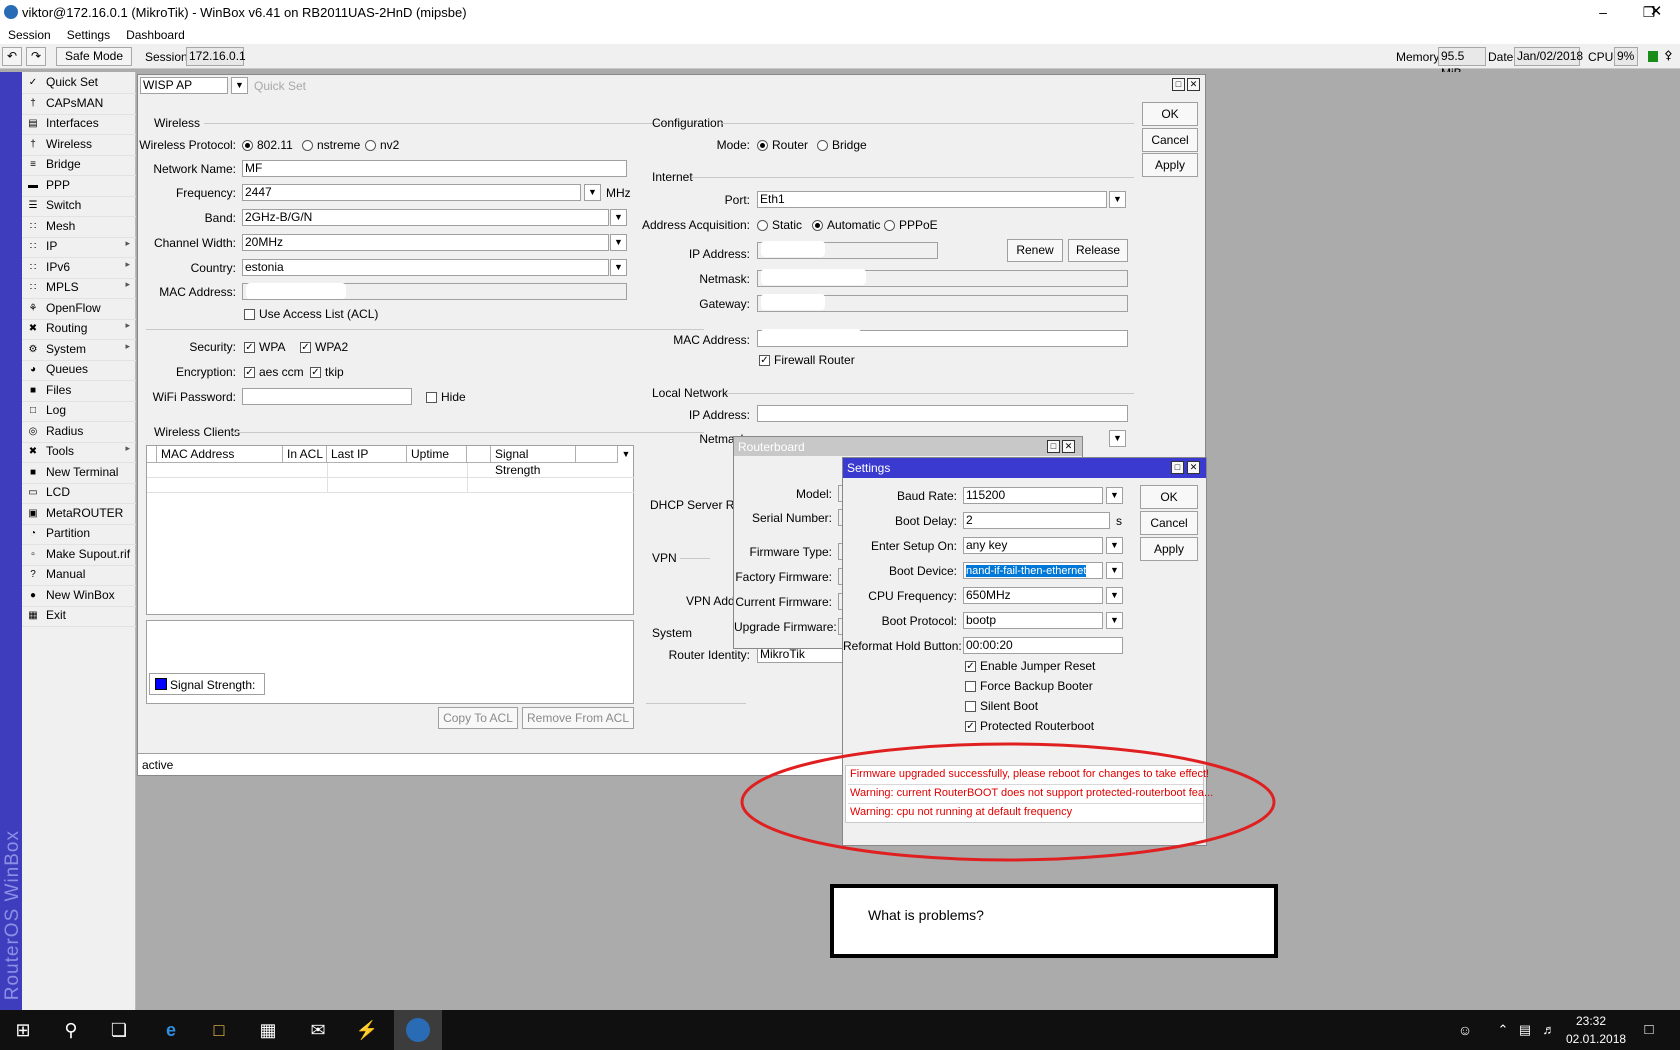 Image resolution: width=1680 pixels, height=1050 pixels. Describe the element at coordinates (220, 454) in the screenshot. I see `col-mac-address: MAC Address` at that location.